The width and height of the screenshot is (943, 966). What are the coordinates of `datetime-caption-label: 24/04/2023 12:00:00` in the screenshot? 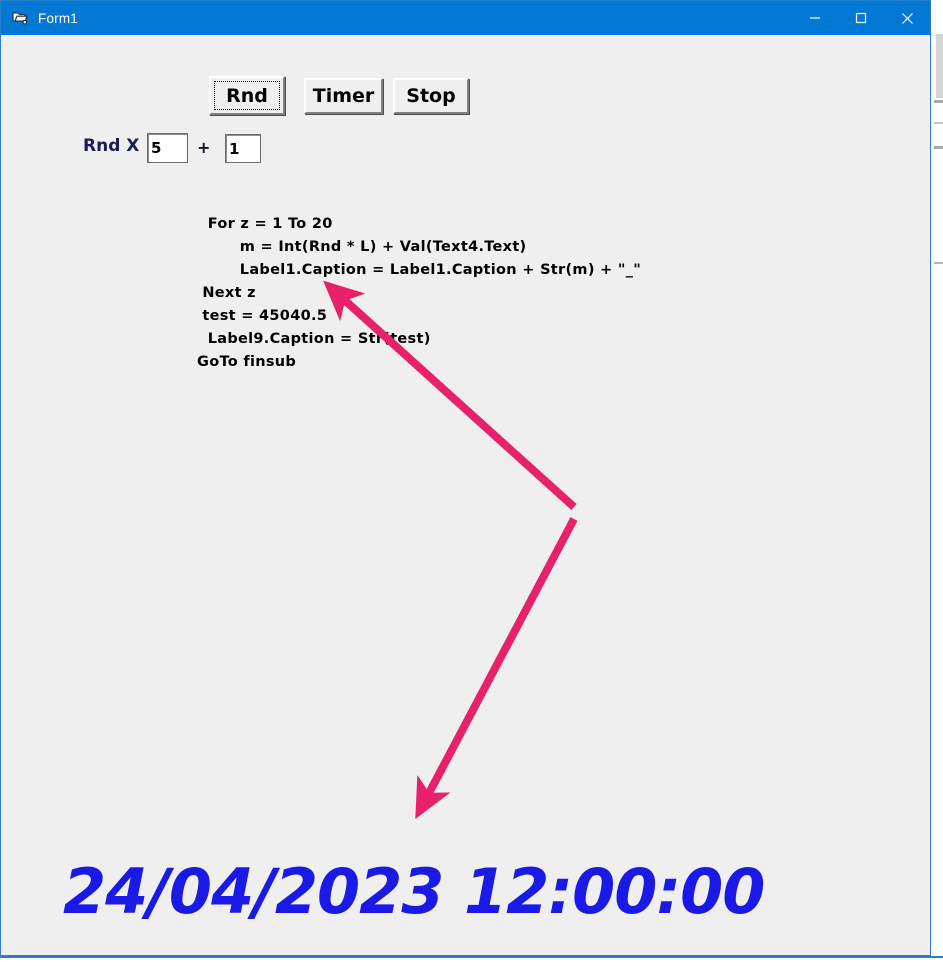 It's located at (414, 891).